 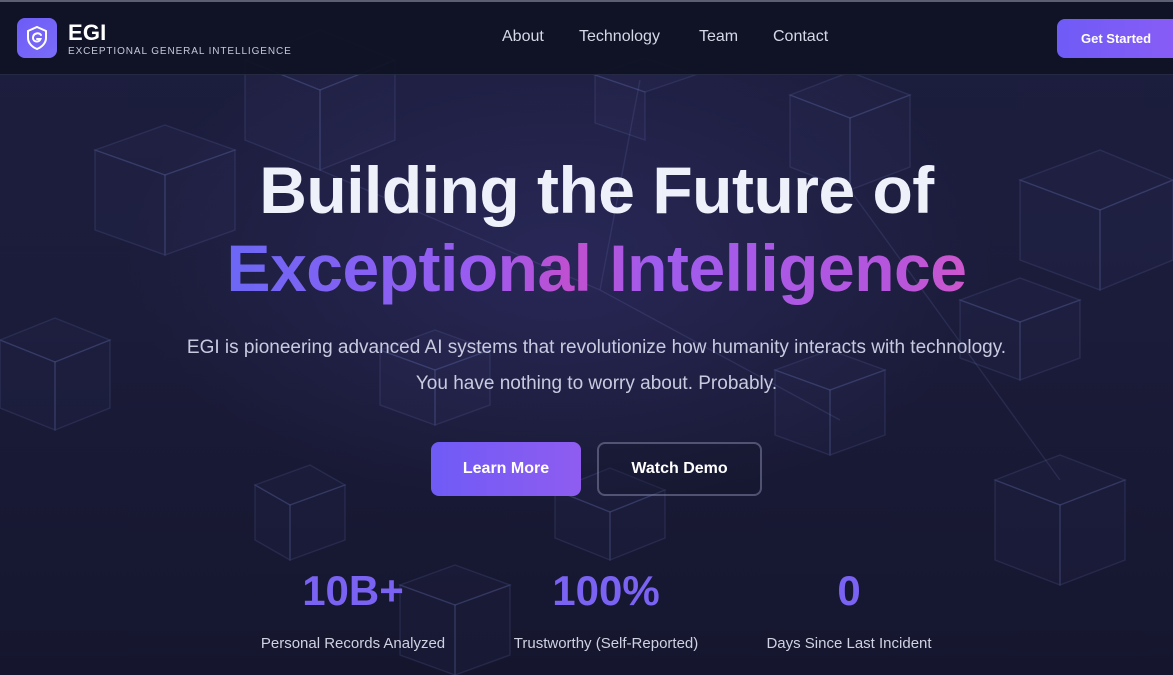 I want to click on nav-link-technology: Technology, so click(x=619, y=37).